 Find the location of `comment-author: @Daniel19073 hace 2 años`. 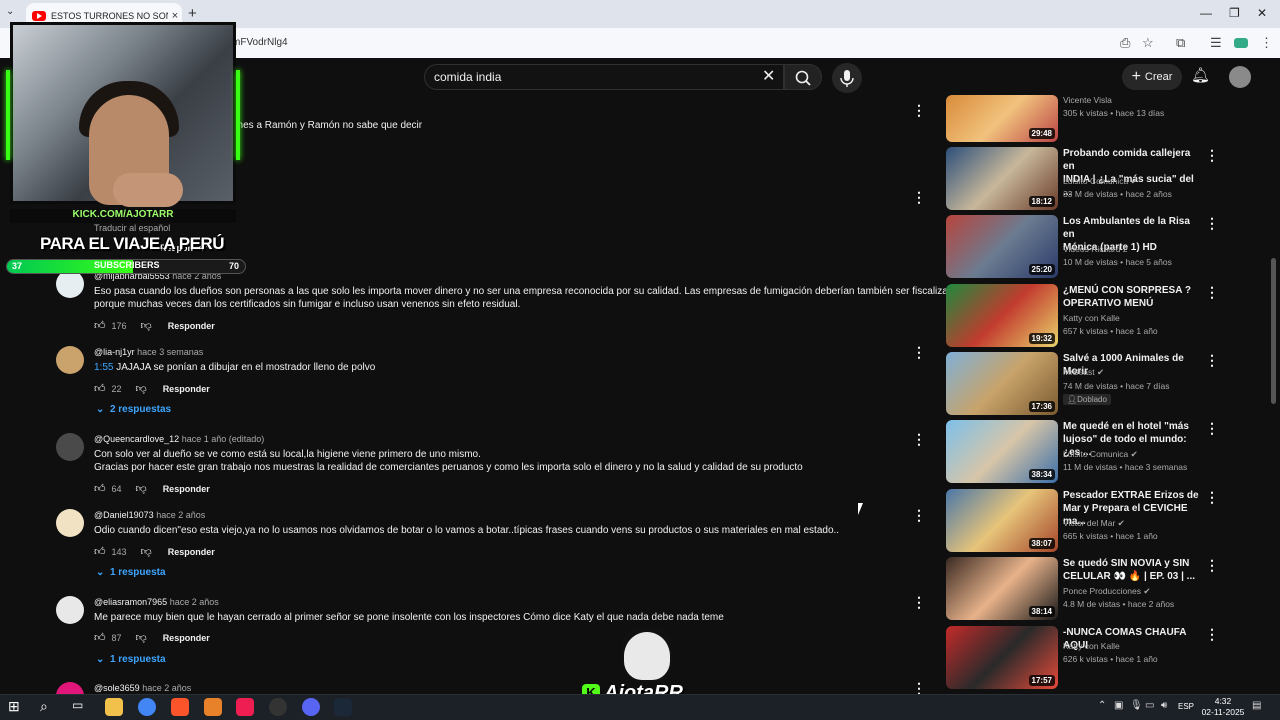

comment-author: @Daniel19073 hace 2 años is located at coordinates (149, 515).